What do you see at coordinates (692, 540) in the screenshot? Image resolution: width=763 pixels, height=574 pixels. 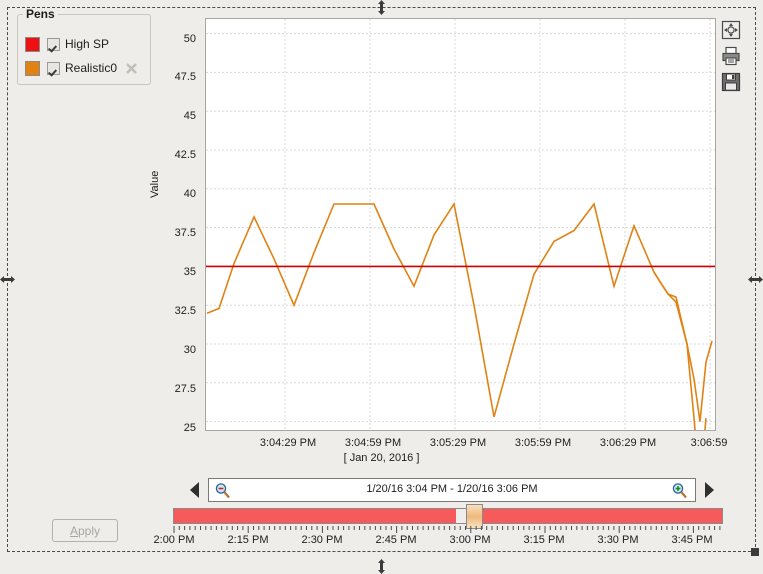 I see `timeline-label: 3:45 PM` at bounding box center [692, 540].